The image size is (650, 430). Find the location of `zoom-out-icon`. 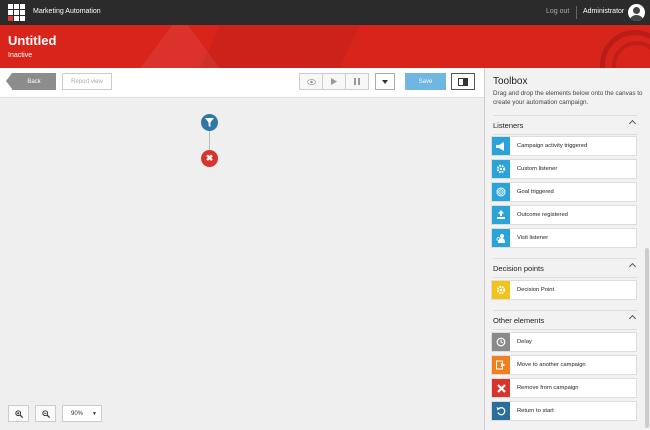

zoom-out-icon is located at coordinates (45, 413).